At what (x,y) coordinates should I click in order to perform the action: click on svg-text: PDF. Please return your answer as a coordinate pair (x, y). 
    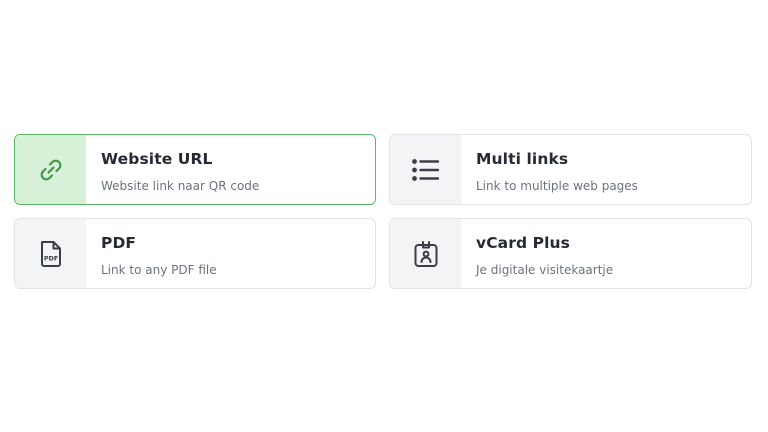
    Looking at the image, I should click on (50, 258).